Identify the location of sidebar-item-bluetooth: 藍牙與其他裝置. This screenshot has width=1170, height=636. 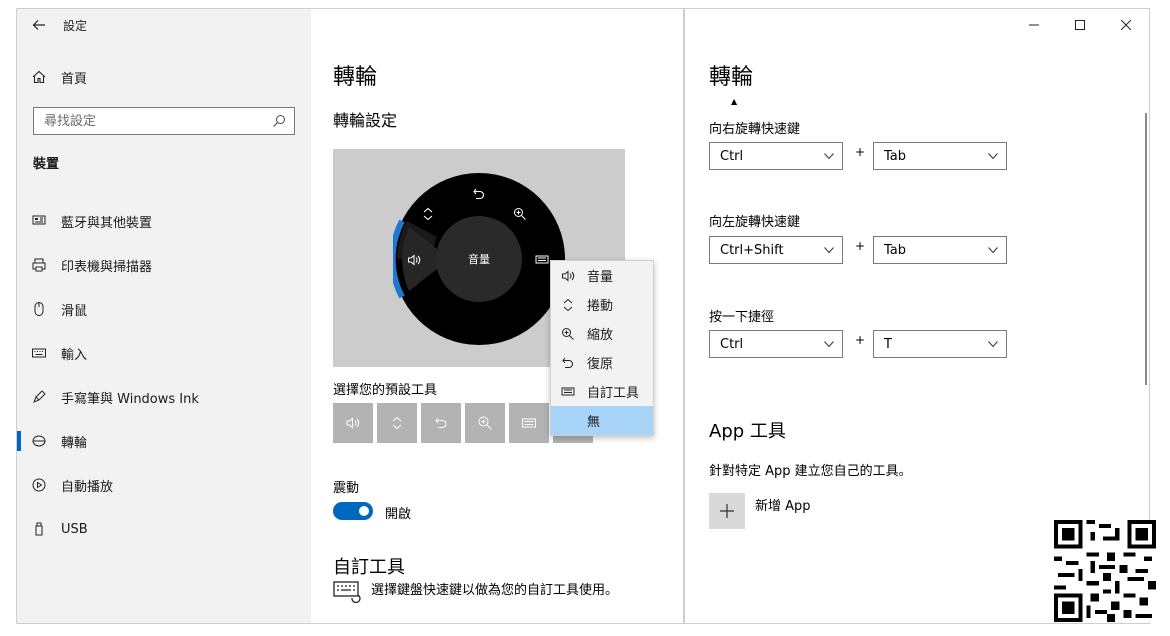
(164, 221).